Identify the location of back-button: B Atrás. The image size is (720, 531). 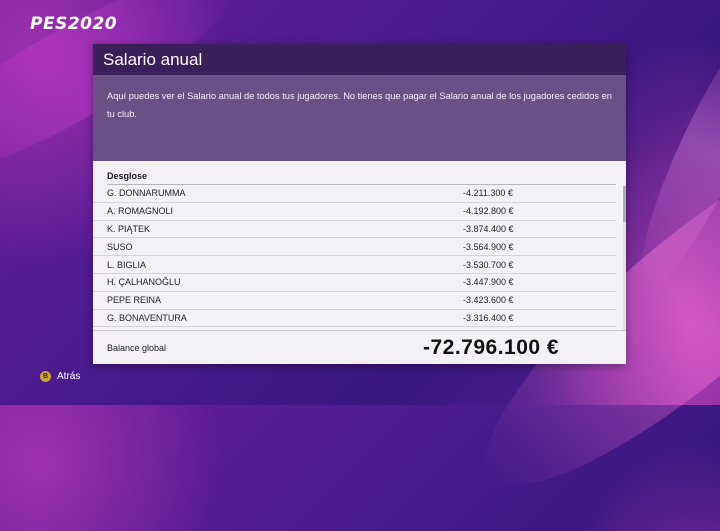
(60, 376).